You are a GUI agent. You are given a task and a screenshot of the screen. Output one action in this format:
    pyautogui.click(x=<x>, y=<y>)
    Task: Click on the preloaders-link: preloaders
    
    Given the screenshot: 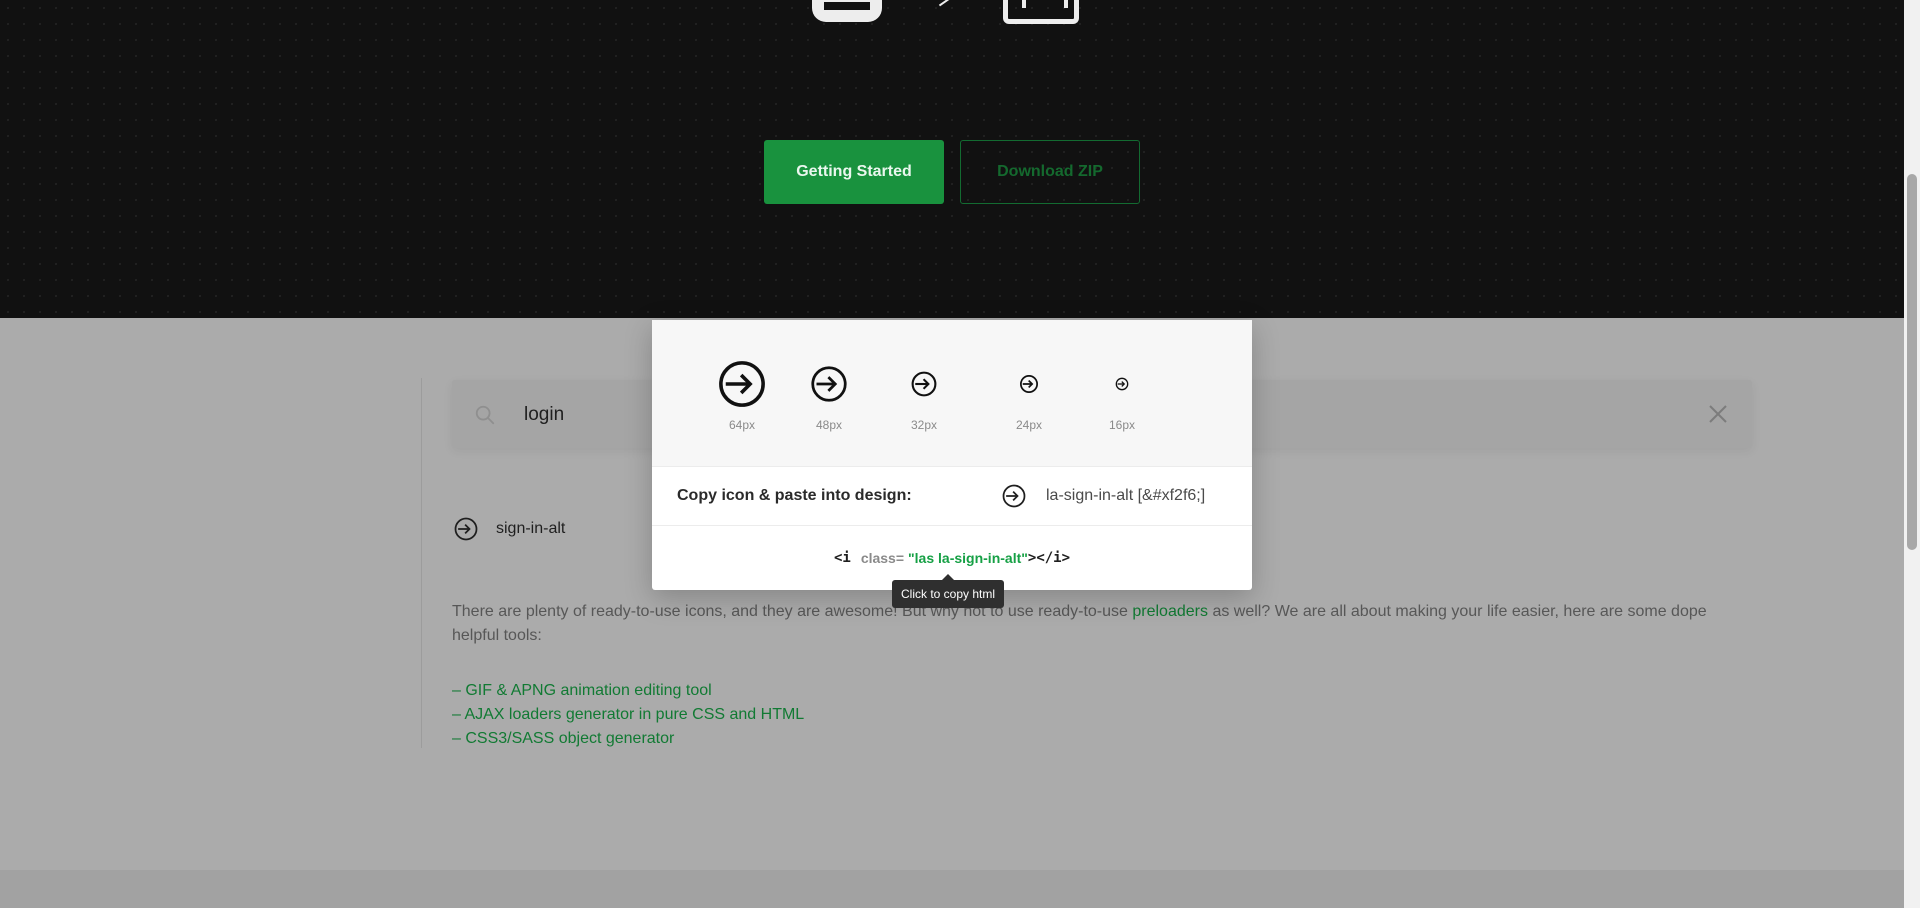 What is the action you would take?
    pyautogui.click(x=1170, y=611)
    